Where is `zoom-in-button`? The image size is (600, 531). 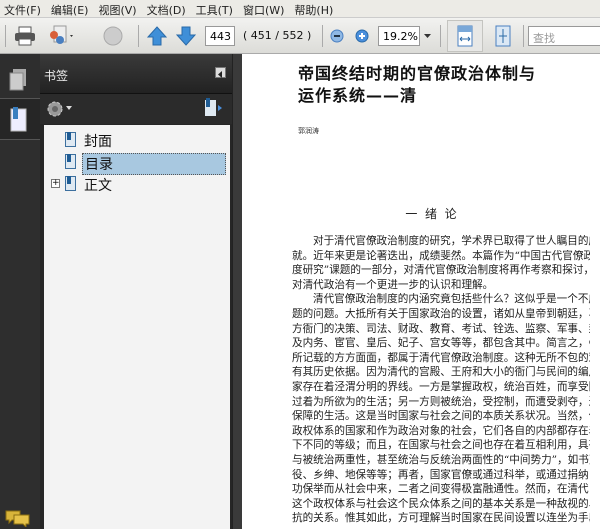
zoom-in-button is located at coordinates (362, 36).